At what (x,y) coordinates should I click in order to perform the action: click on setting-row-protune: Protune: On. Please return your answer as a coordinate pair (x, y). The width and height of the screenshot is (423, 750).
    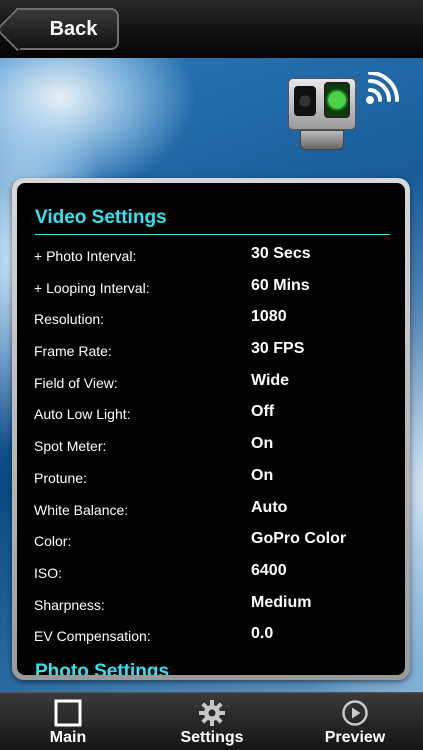
    Looking at the image, I should click on (211, 476).